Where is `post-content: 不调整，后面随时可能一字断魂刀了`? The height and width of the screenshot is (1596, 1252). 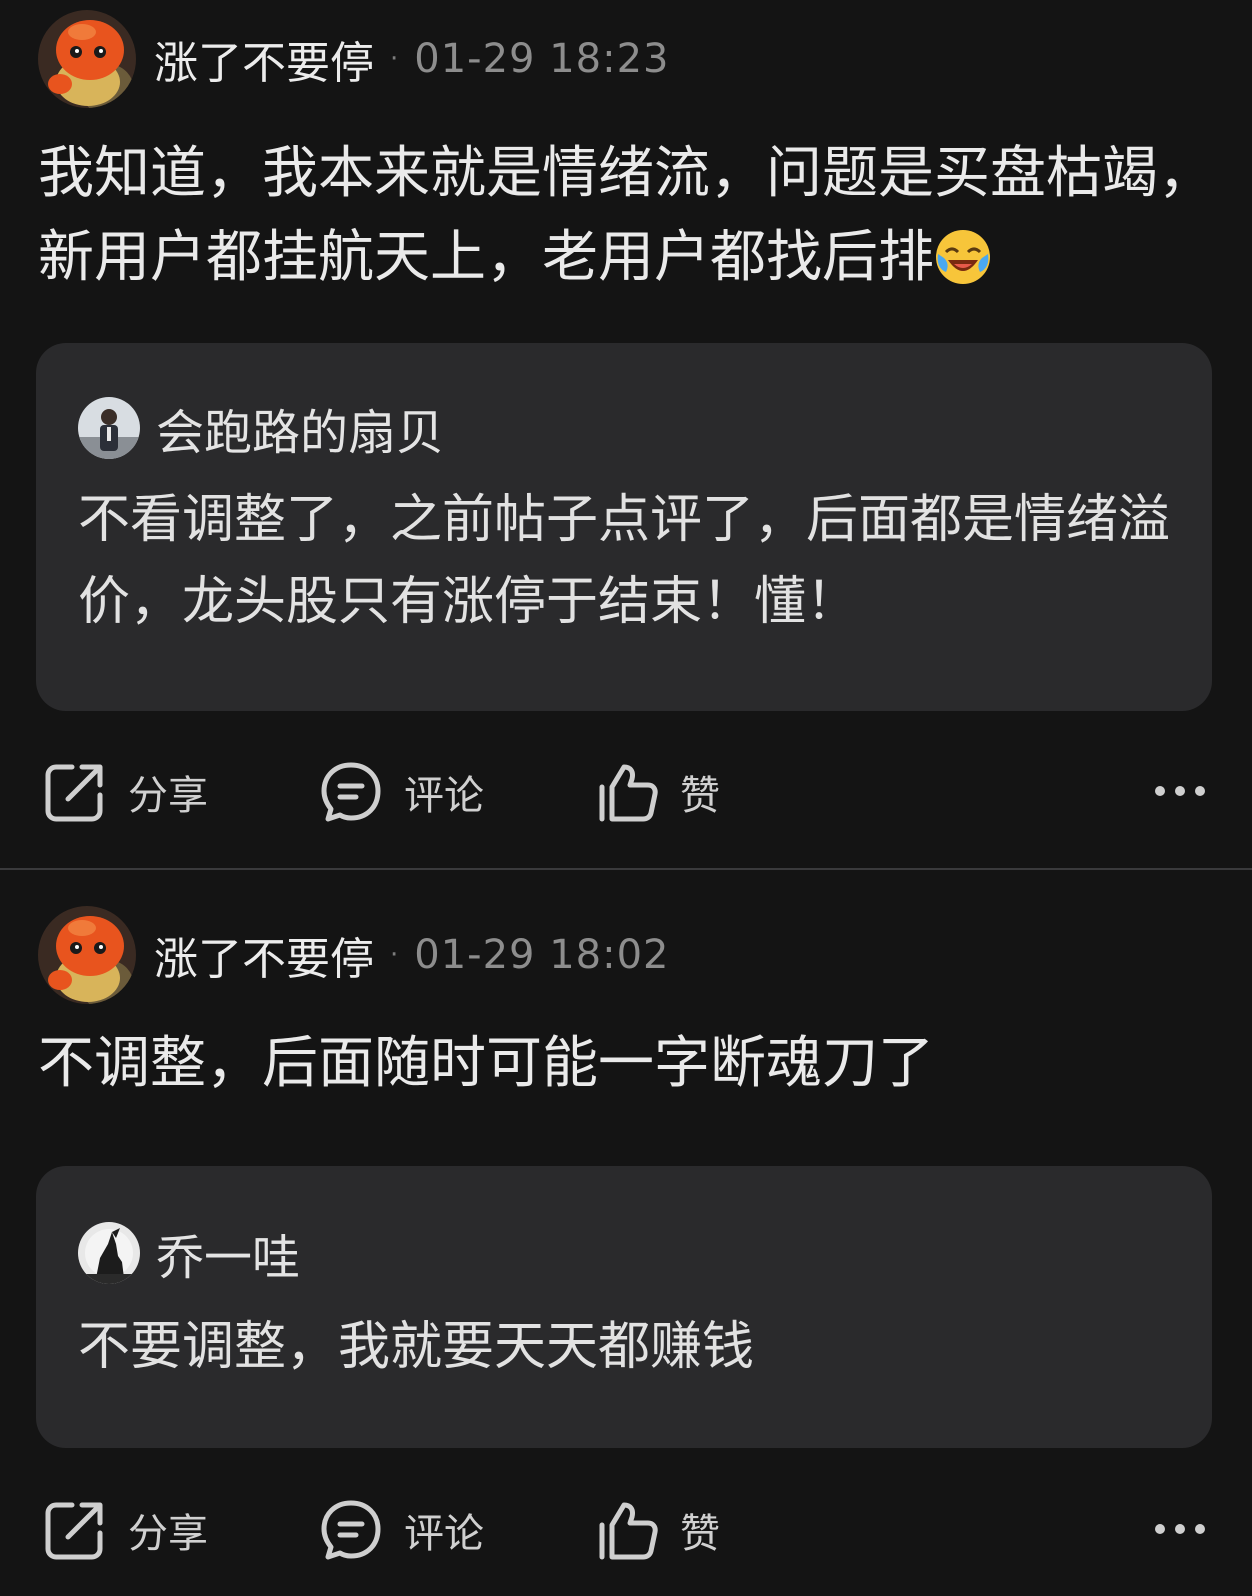
post-content: 不调整，后面随时可能一字断魂刀了 is located at coordinates (628, 1064).